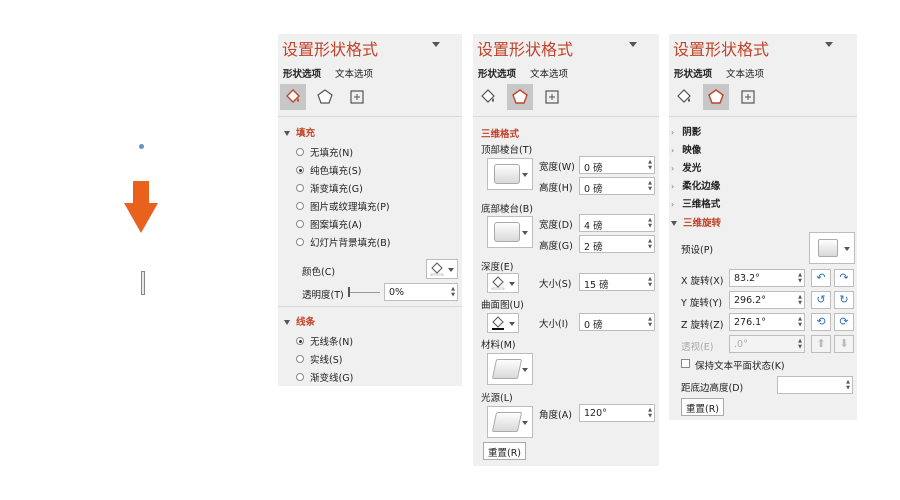  Describe the element at coordinates (364, 292) in the screenshot. I see `transparency-slider` at that location.